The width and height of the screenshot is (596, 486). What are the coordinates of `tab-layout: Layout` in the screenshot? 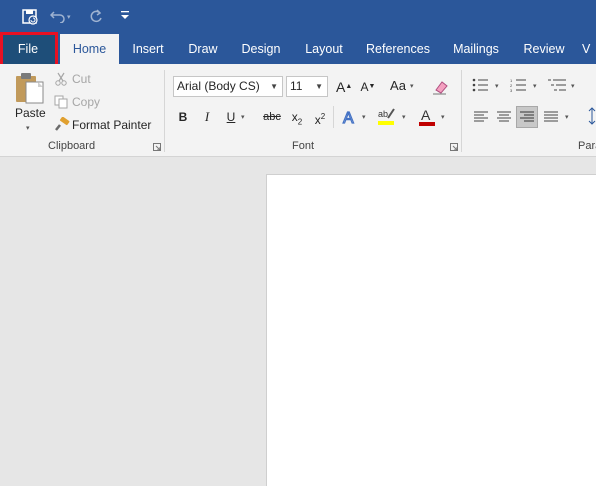 It's located at (324, 49).